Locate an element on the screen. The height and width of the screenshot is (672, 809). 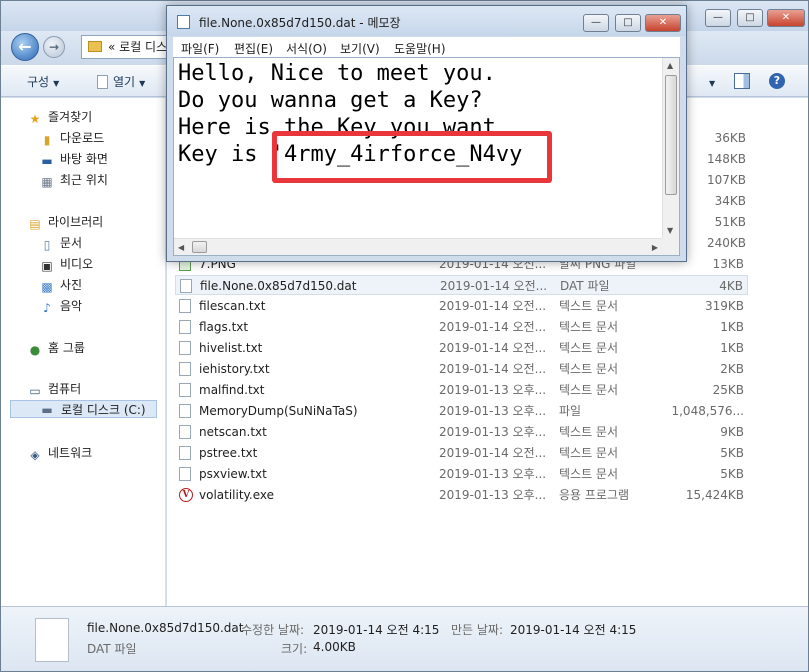
file-size: 2KB is located at coordinates (732, 369).